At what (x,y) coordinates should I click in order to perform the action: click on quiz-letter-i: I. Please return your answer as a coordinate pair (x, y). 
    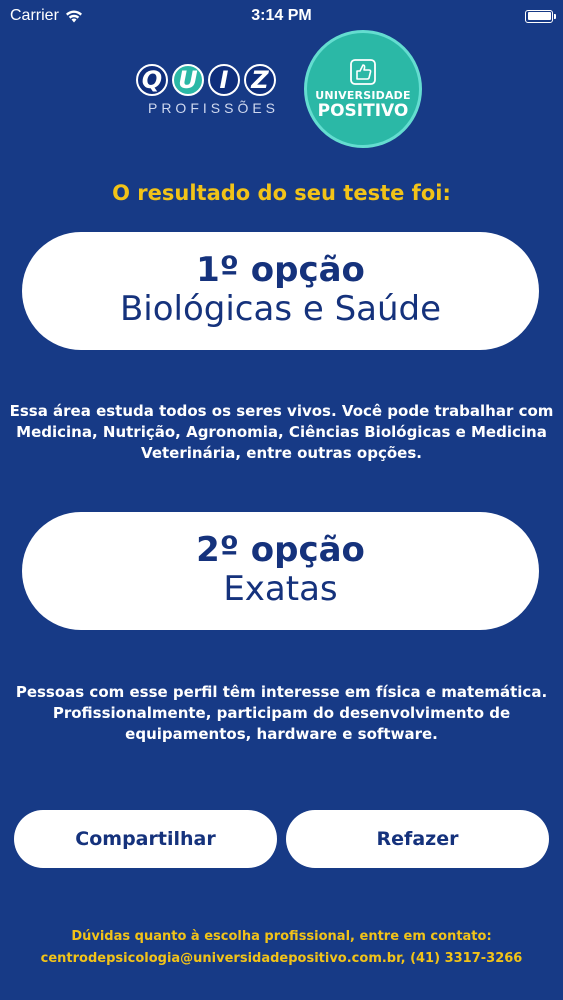
    Looking at the image, I should click on (224, 80).